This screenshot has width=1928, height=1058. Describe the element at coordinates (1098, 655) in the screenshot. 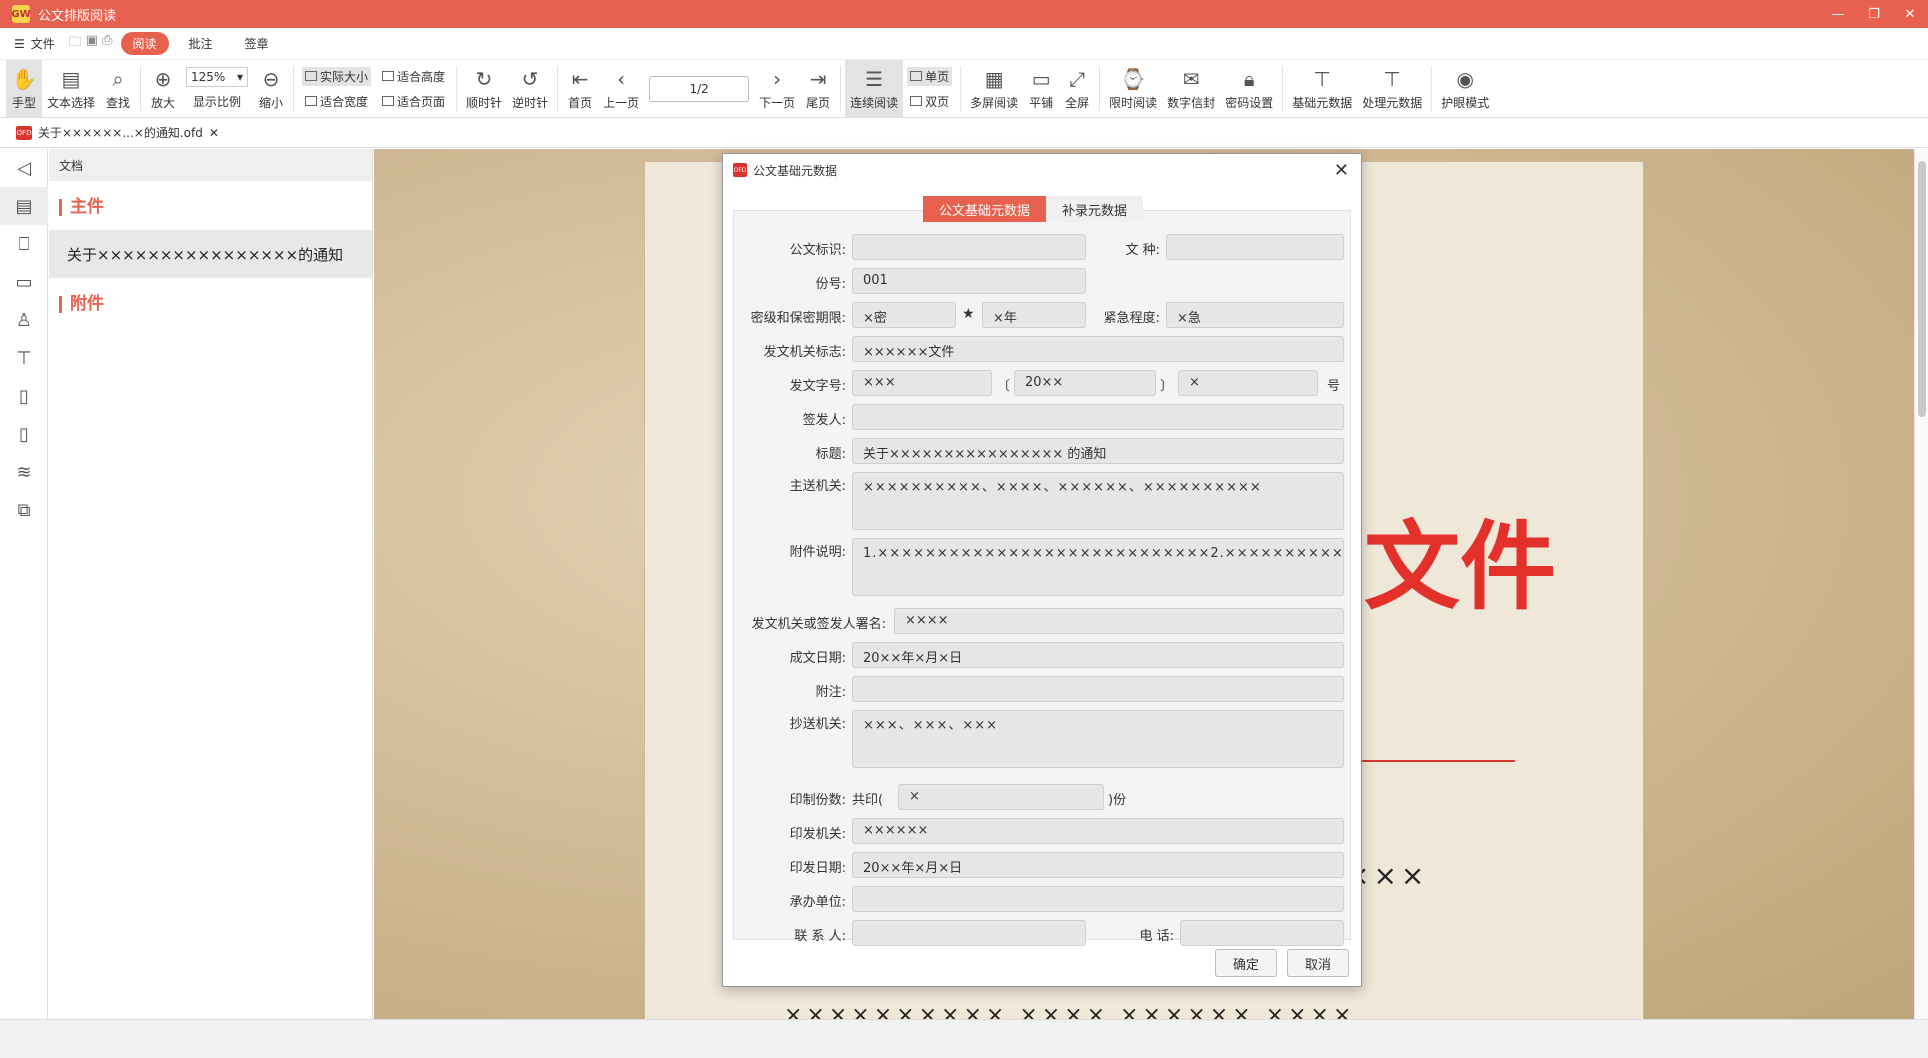

I see `date-field: 20××年×月×日` at that location.